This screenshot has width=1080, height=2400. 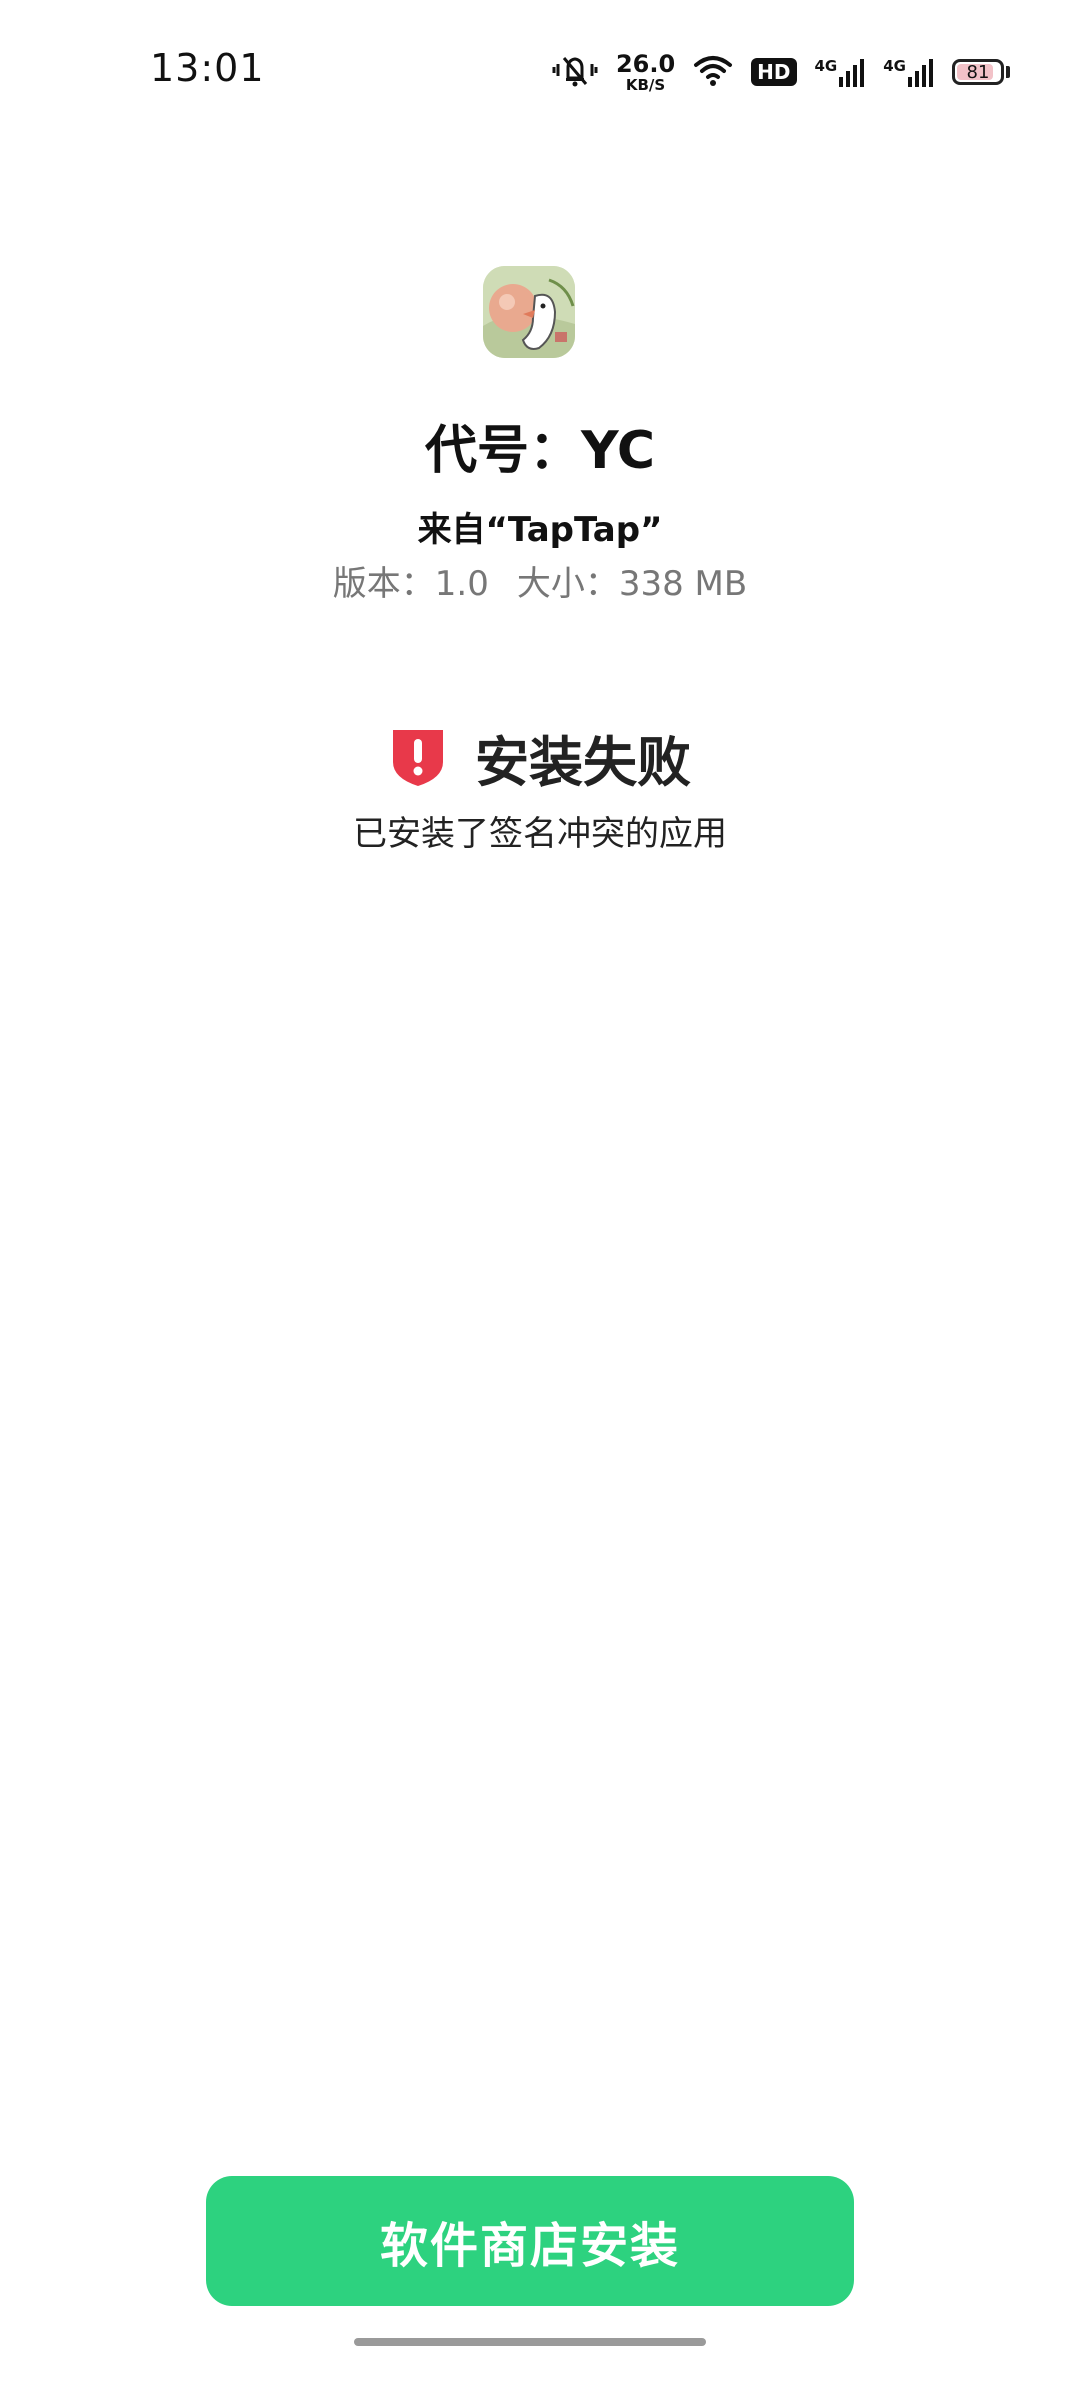 I want to click on app-icon, so click(x=529, y=312).